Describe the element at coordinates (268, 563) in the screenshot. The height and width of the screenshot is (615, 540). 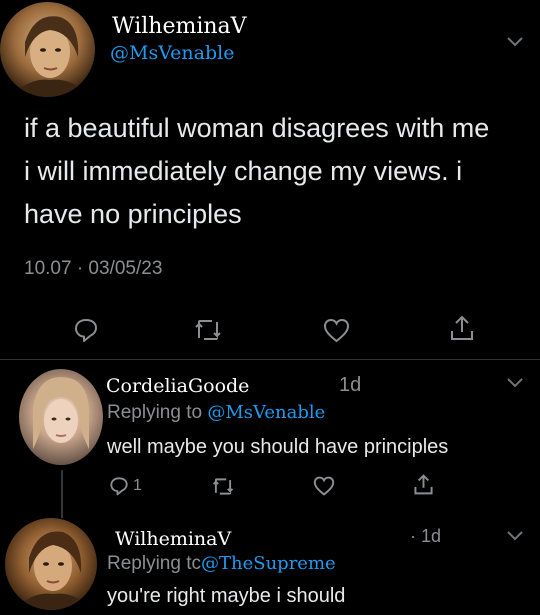
I see `replying-handle: @TheSupreme` at that location.